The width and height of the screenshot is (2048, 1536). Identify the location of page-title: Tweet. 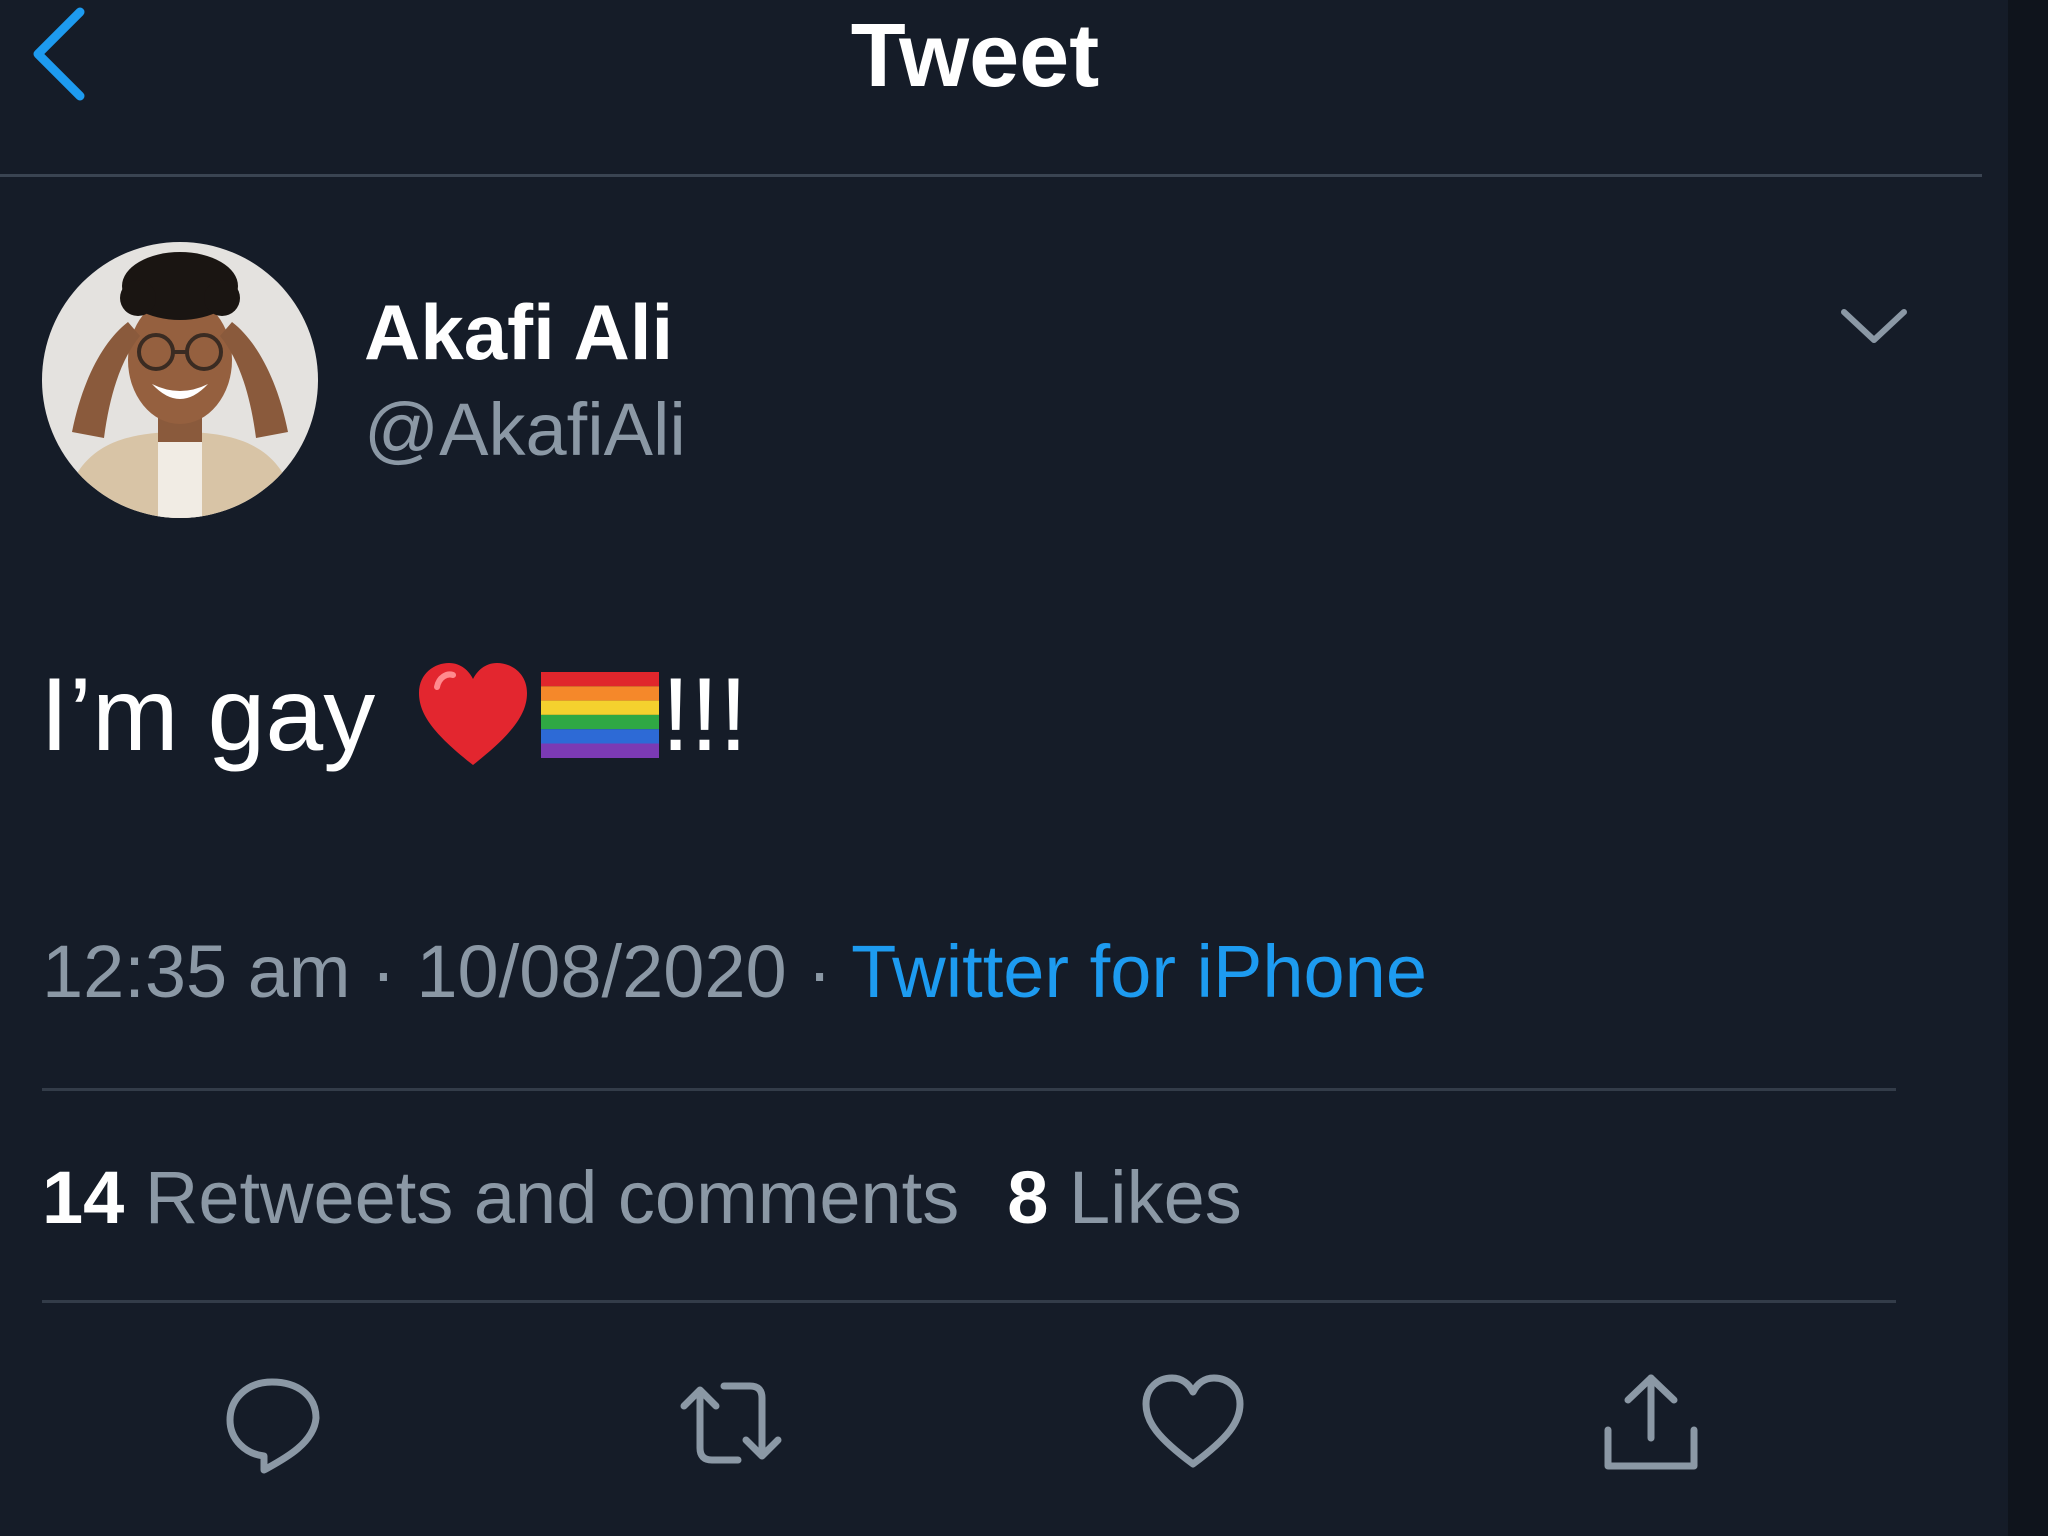
(975, 56).